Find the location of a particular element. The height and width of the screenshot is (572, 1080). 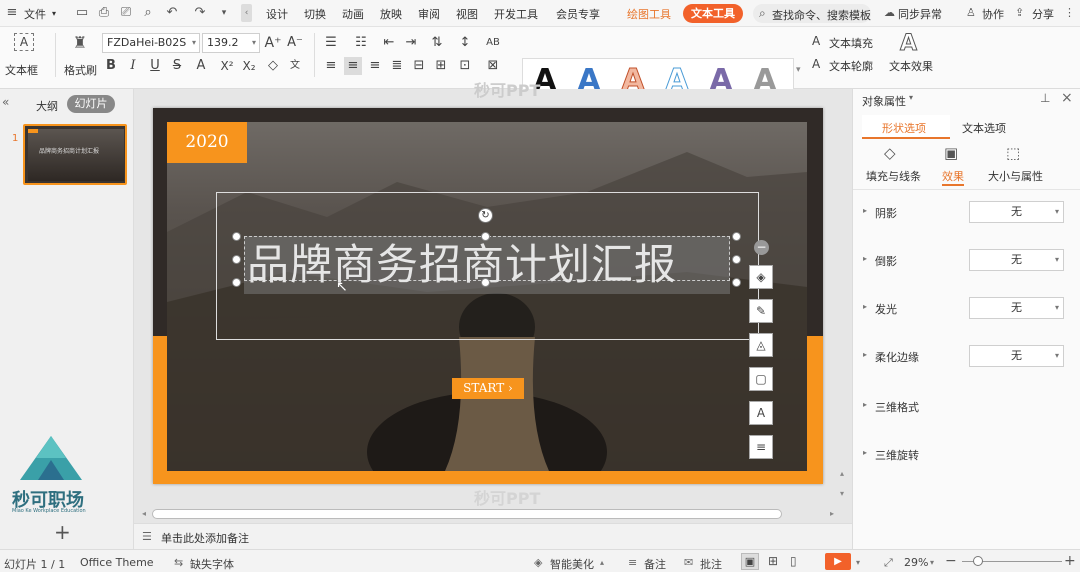

menu-animation: 动画 is located at coordinates (353, 14).